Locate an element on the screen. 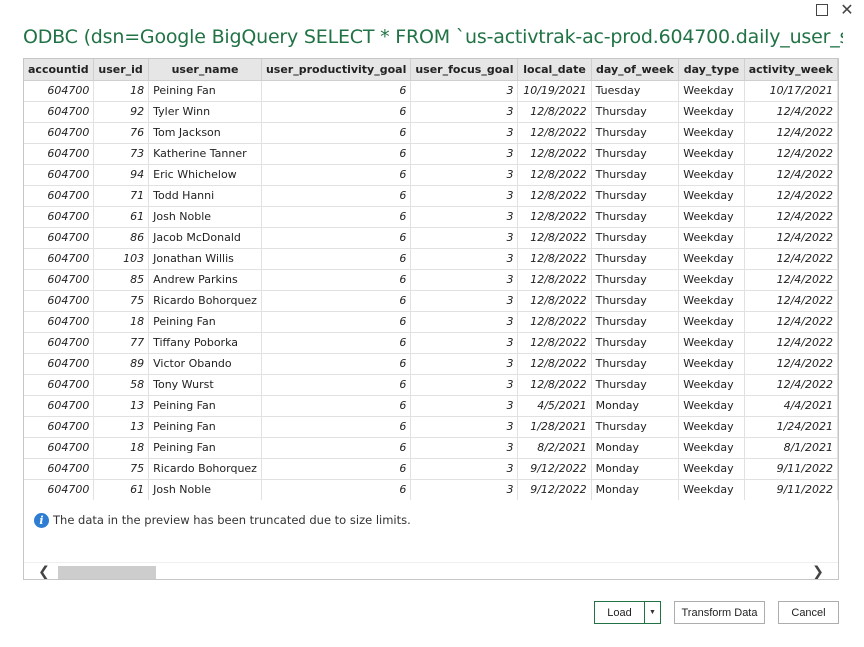 The height and width of the screenshot is (647, 864). cell-user-id: 85 is located at coordinates (121, 280).